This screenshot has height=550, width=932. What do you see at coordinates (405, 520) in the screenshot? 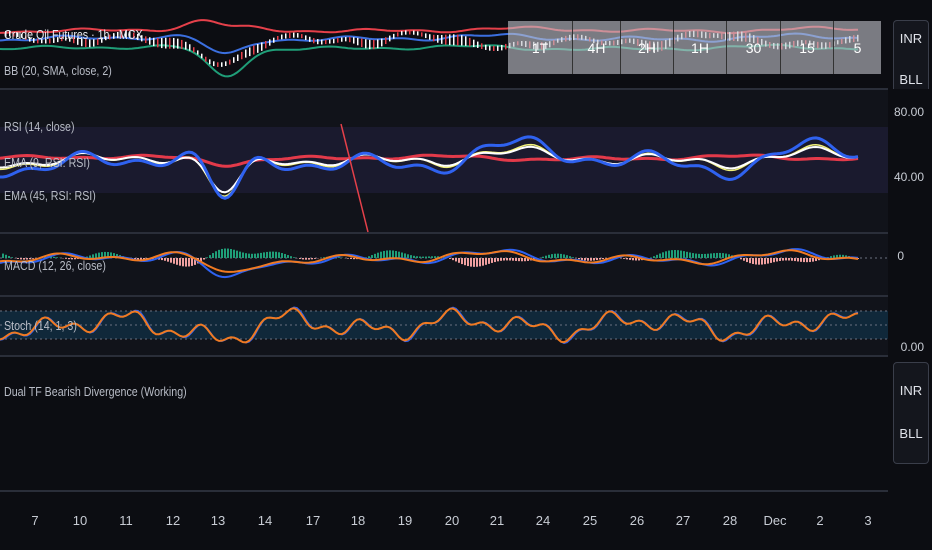
I see `time-tick: 19` at bounding box center [405, 520].